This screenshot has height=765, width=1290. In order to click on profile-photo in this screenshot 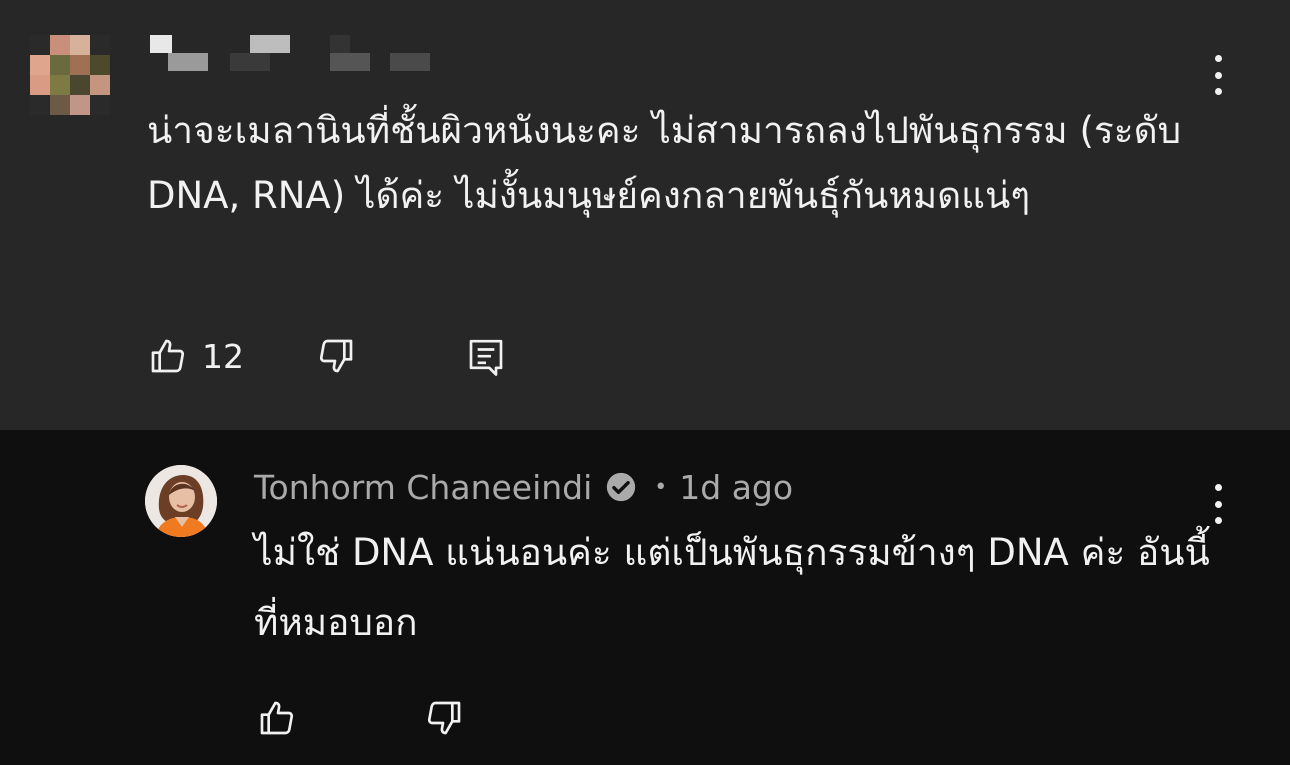, I will do `click(181, 501)`.